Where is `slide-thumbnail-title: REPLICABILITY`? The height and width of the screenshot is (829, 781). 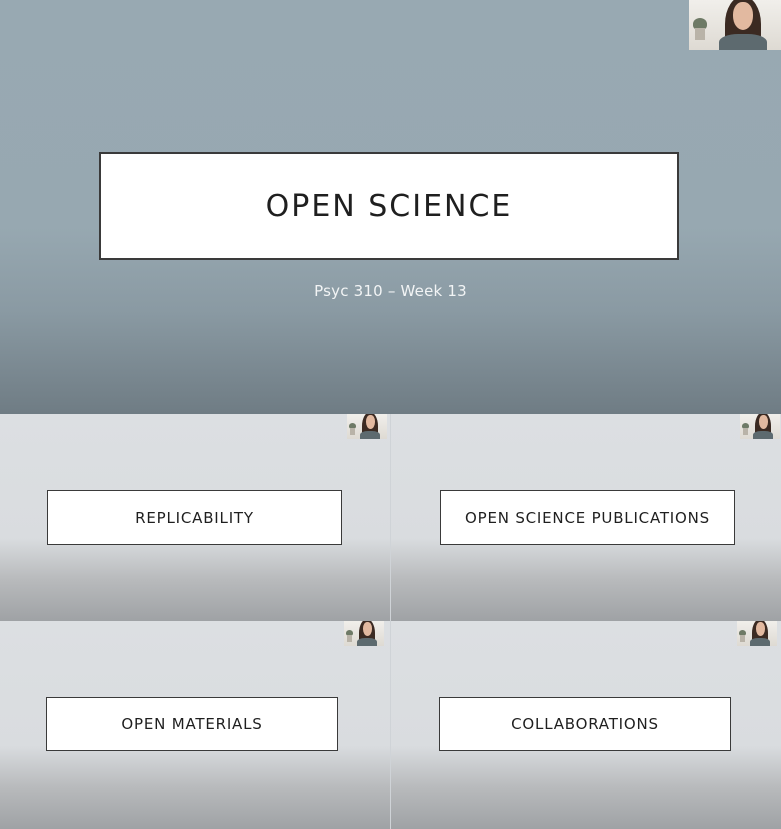
slide-thumbnail-title: REPLICABILITY is located at coordinates (194, 517).